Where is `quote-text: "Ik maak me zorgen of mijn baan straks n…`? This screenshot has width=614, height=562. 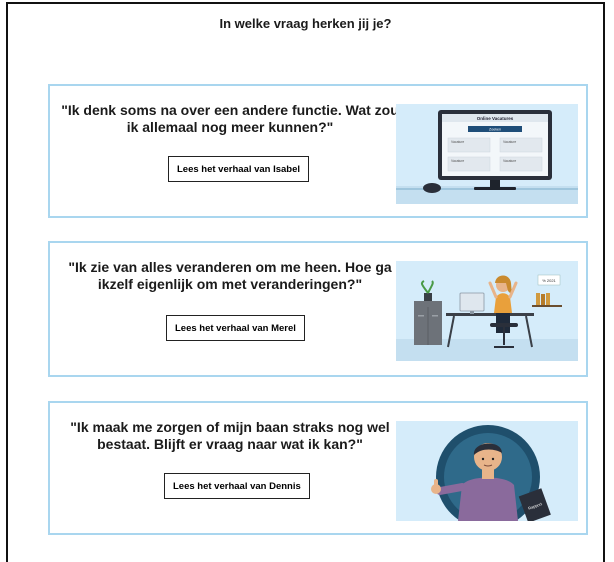 quote-text: "Ik maak me zorgen of mijn baan straks n… is located at coordinates (230, 435).